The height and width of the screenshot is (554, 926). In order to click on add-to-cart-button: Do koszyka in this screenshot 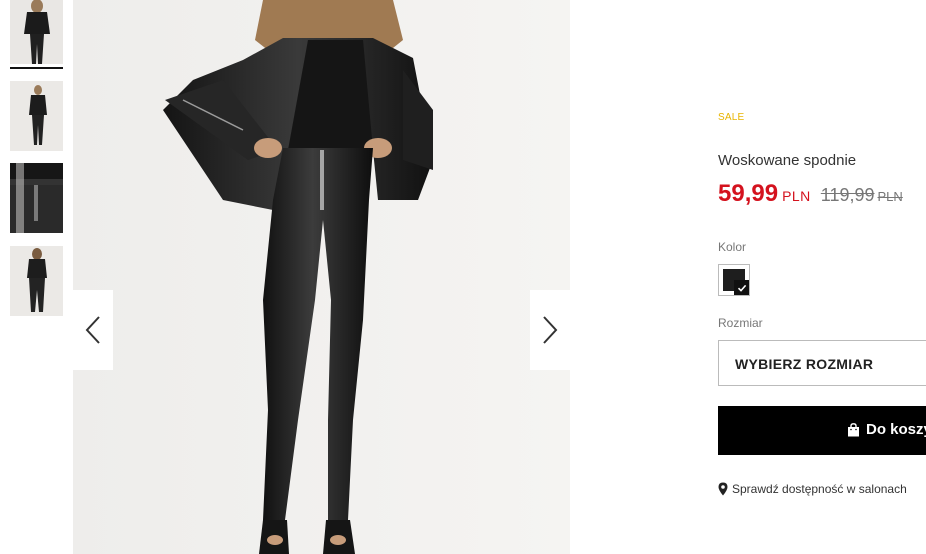, I will do `click(822, 430)`.